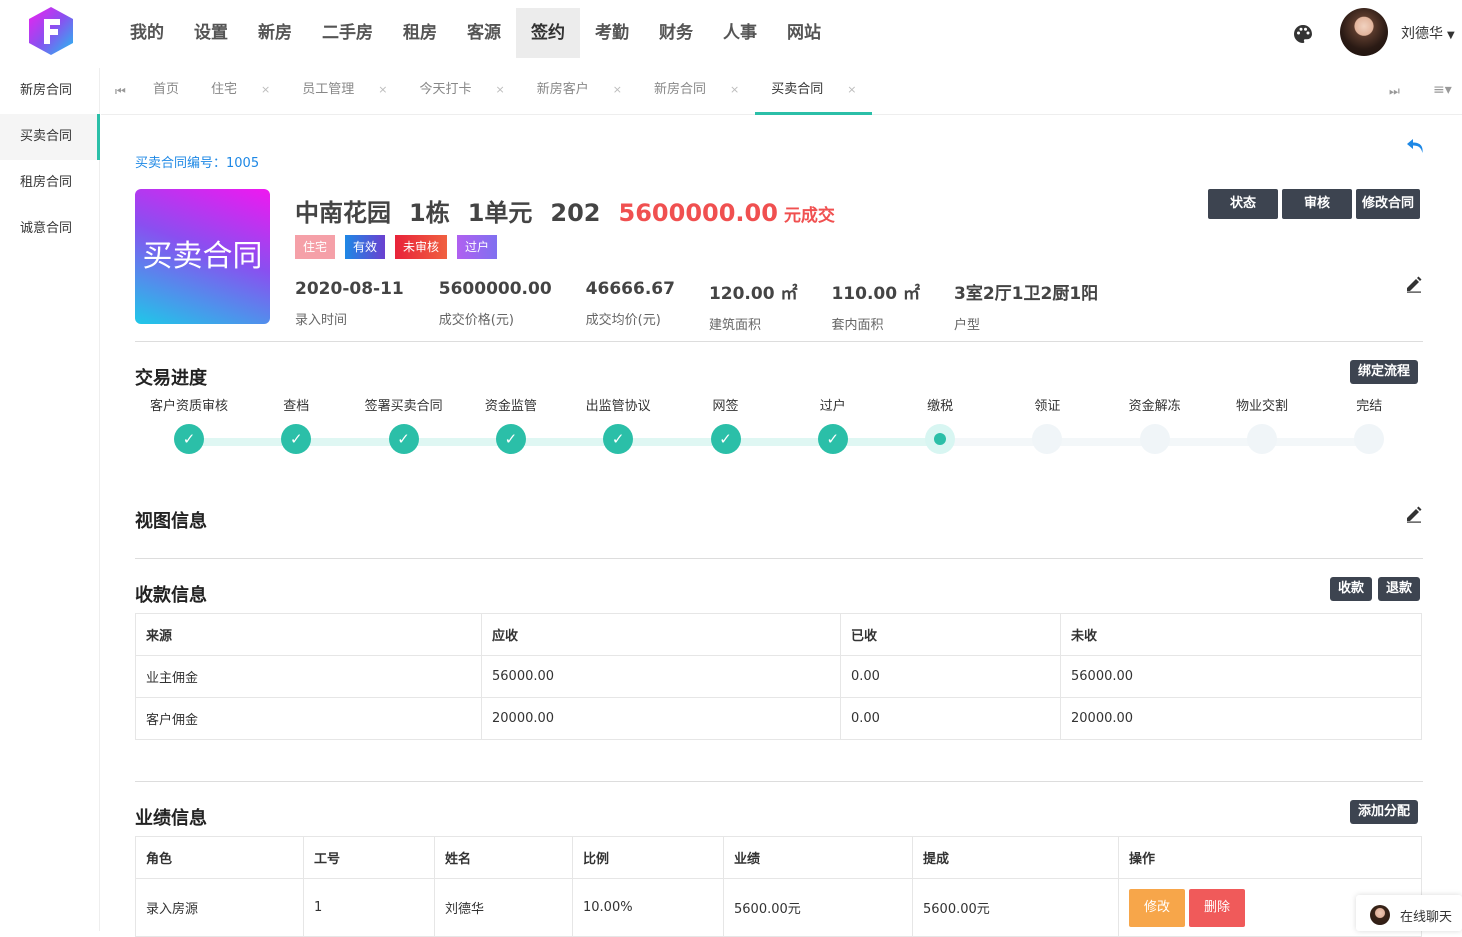  Describe the element at coordinates (1155, 424) in the screenshot. I see `progress-step: 资金解冻` at that location.